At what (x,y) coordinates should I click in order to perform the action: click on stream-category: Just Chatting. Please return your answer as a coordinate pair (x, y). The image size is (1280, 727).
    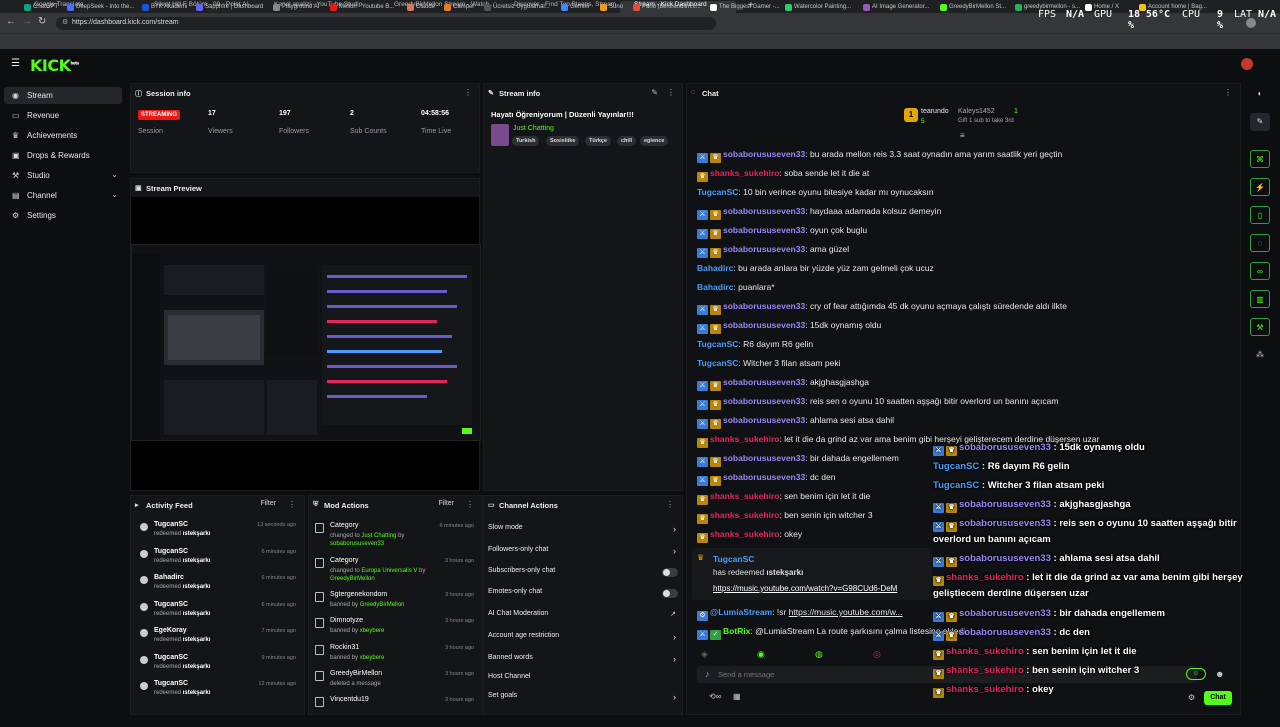
    Looking at the image, I should click on (533, 128).